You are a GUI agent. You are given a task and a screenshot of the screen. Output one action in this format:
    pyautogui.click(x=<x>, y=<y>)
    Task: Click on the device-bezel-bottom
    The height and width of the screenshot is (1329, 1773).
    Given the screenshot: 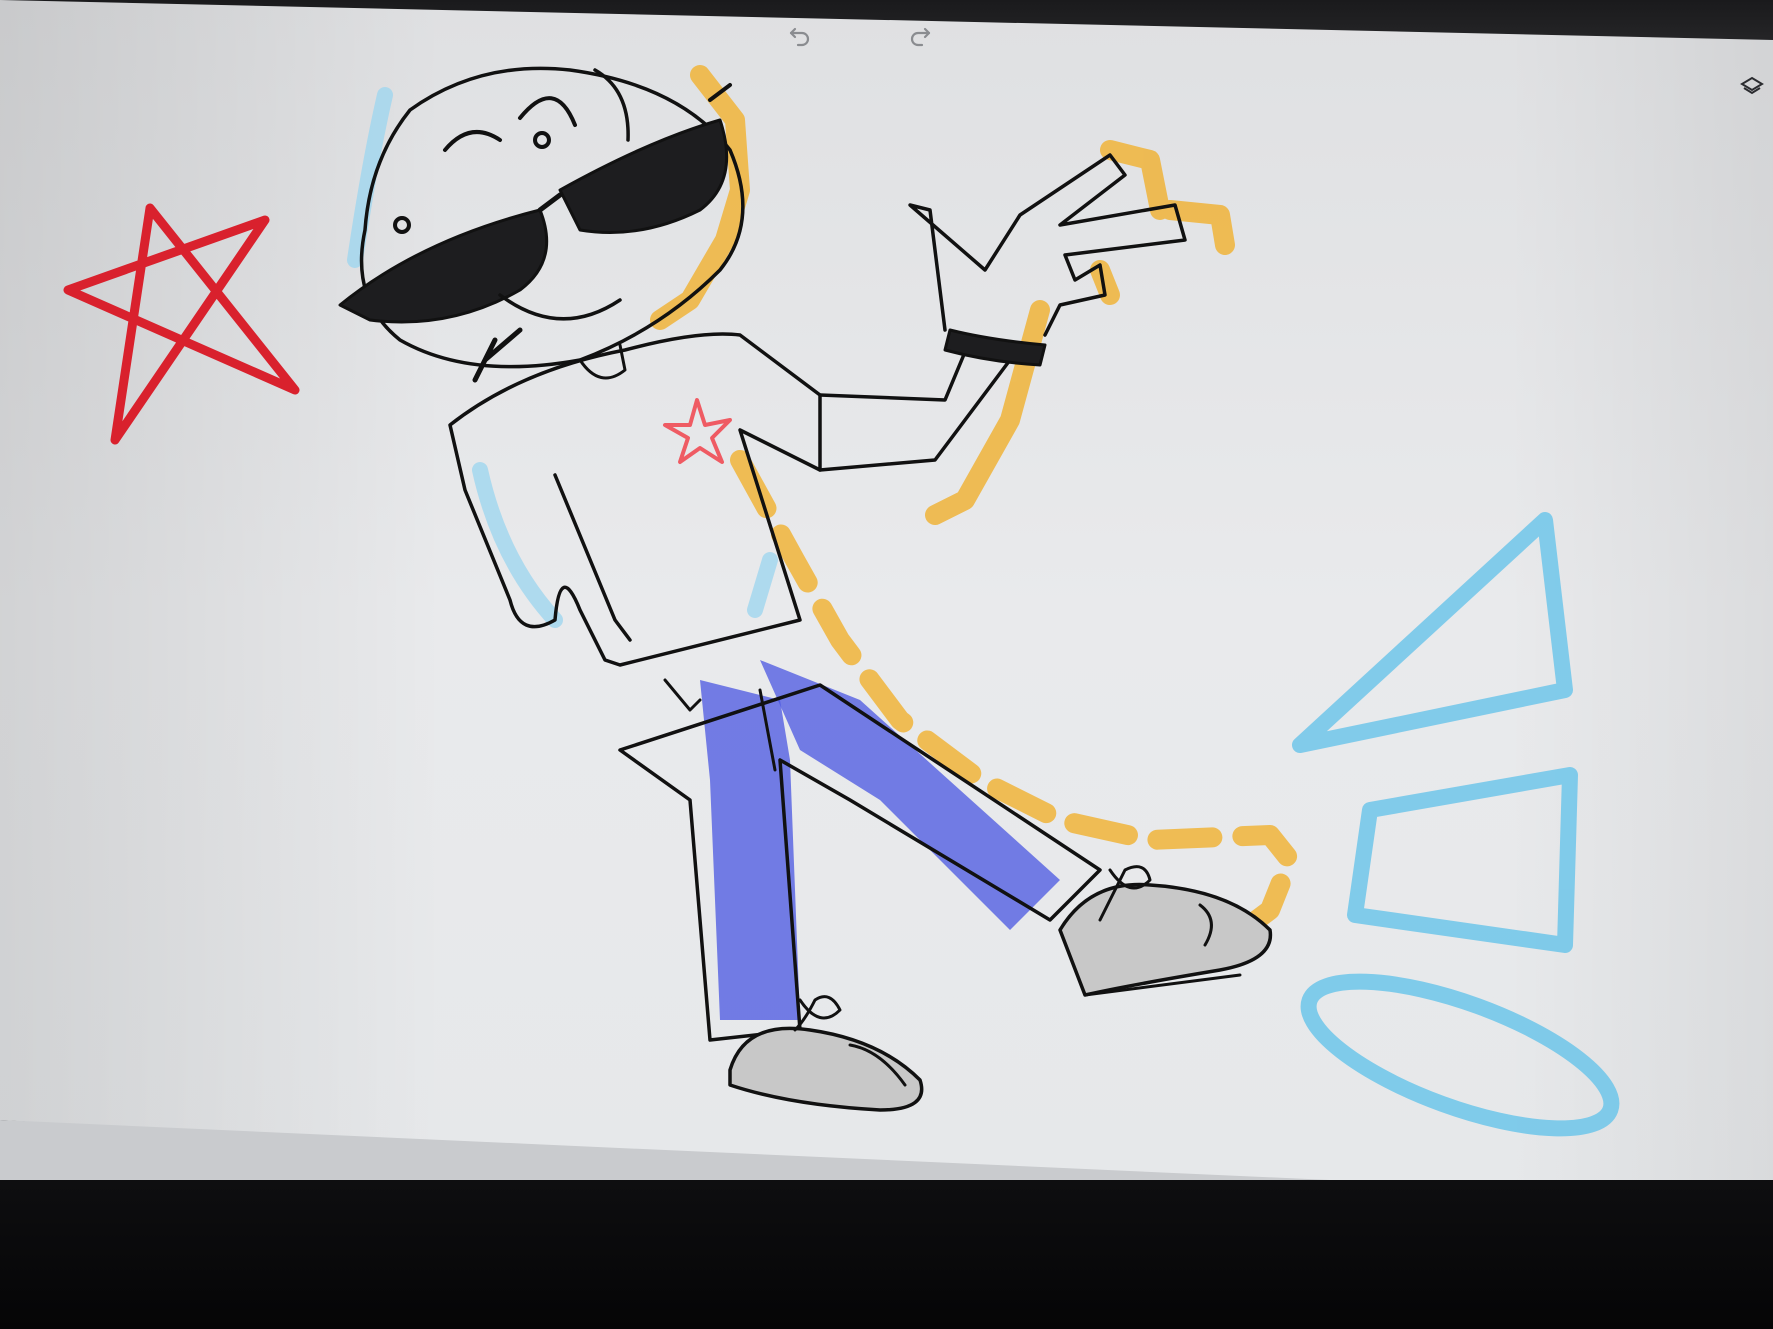 What is the action you would take?
    pyautogui.click(x=886, y=1254)
    